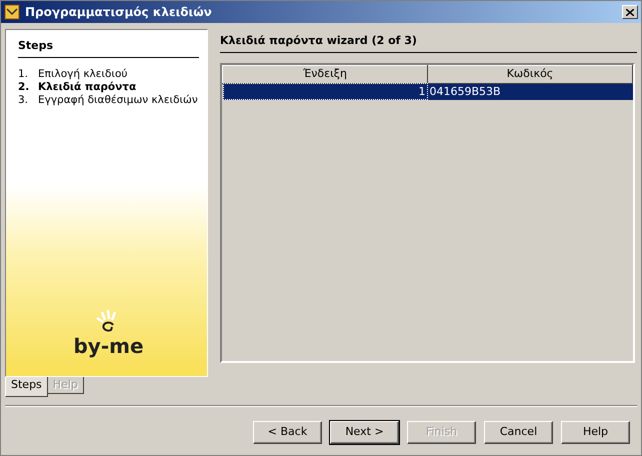  I want to click on steps-title: Steps, so click(108, 48).